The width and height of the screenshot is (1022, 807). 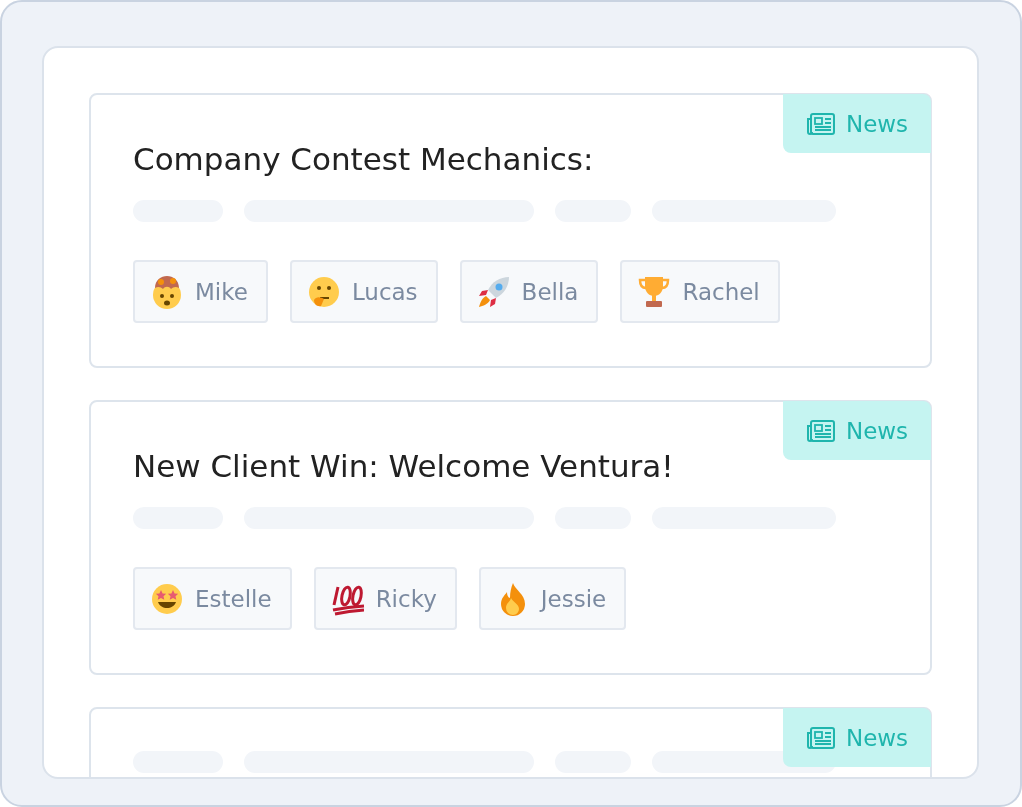 What do you see at coordinates (552, 598) in the screenshot?
I see `reaction-chip: Jessie` at bounding box center [552, 598].